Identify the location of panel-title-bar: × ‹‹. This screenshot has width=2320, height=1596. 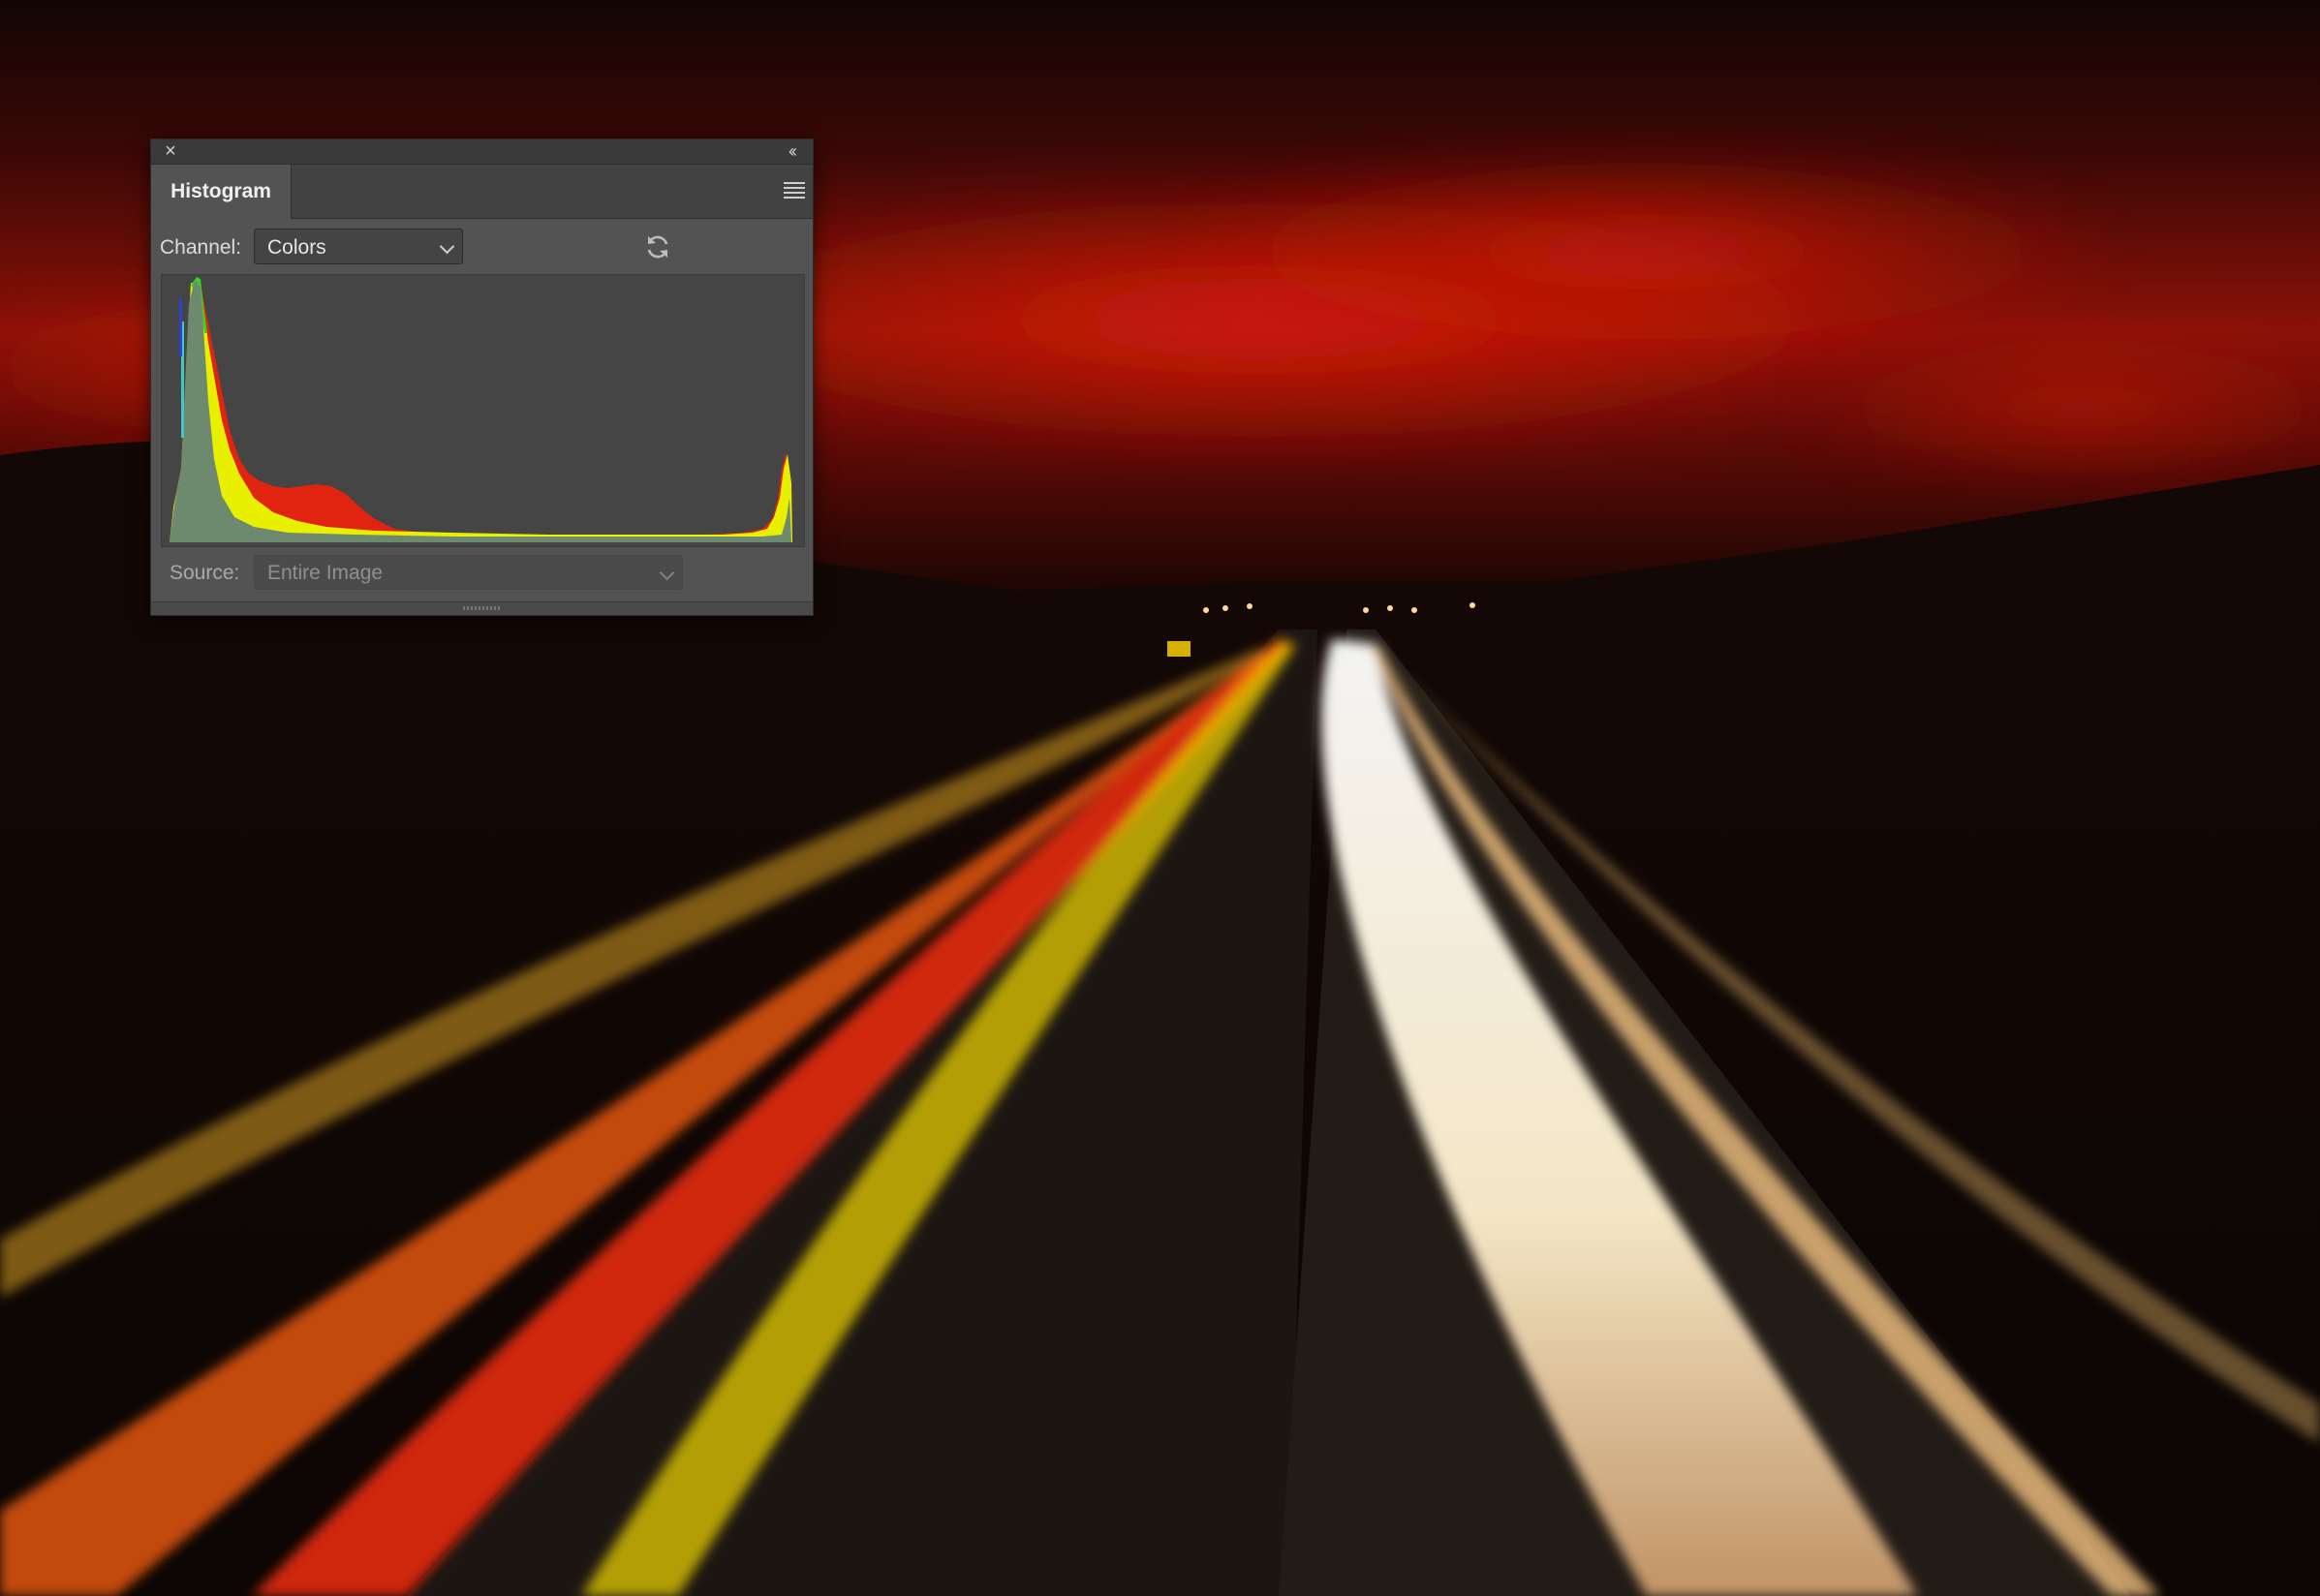
(482, 152).